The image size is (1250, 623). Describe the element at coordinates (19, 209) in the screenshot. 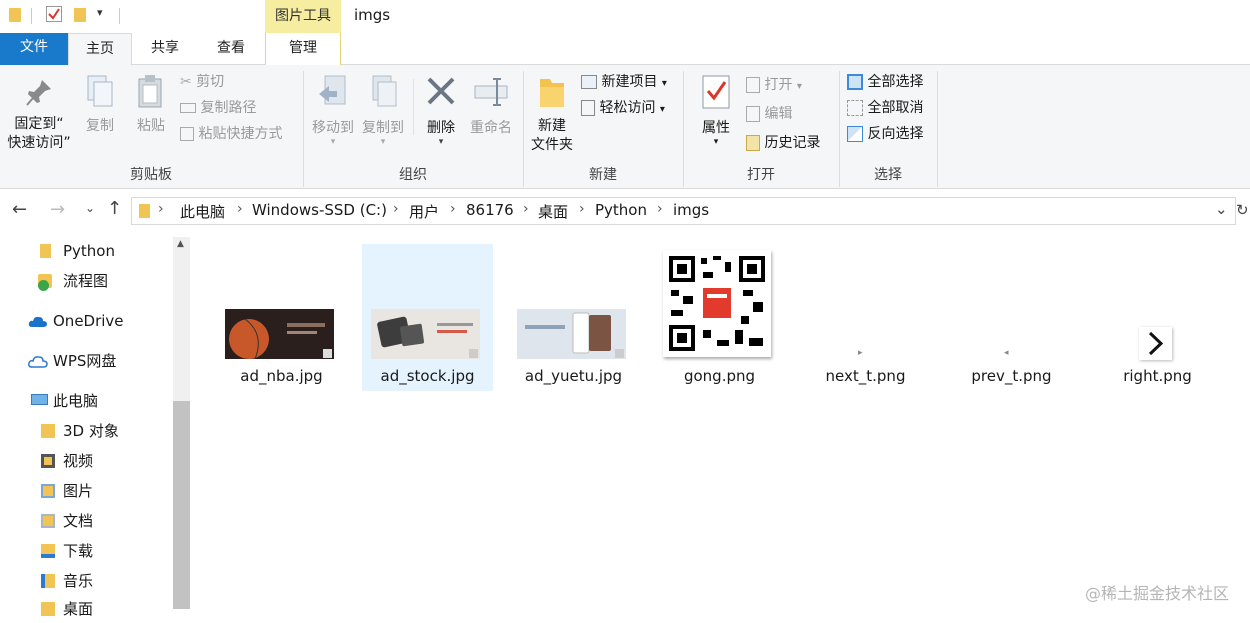

I see `back-arrow-icon: ←` at that location.